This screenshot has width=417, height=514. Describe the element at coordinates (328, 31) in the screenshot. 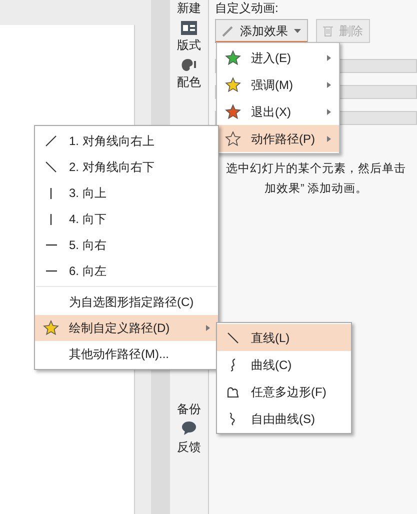

I see `trash-icon` at that location.